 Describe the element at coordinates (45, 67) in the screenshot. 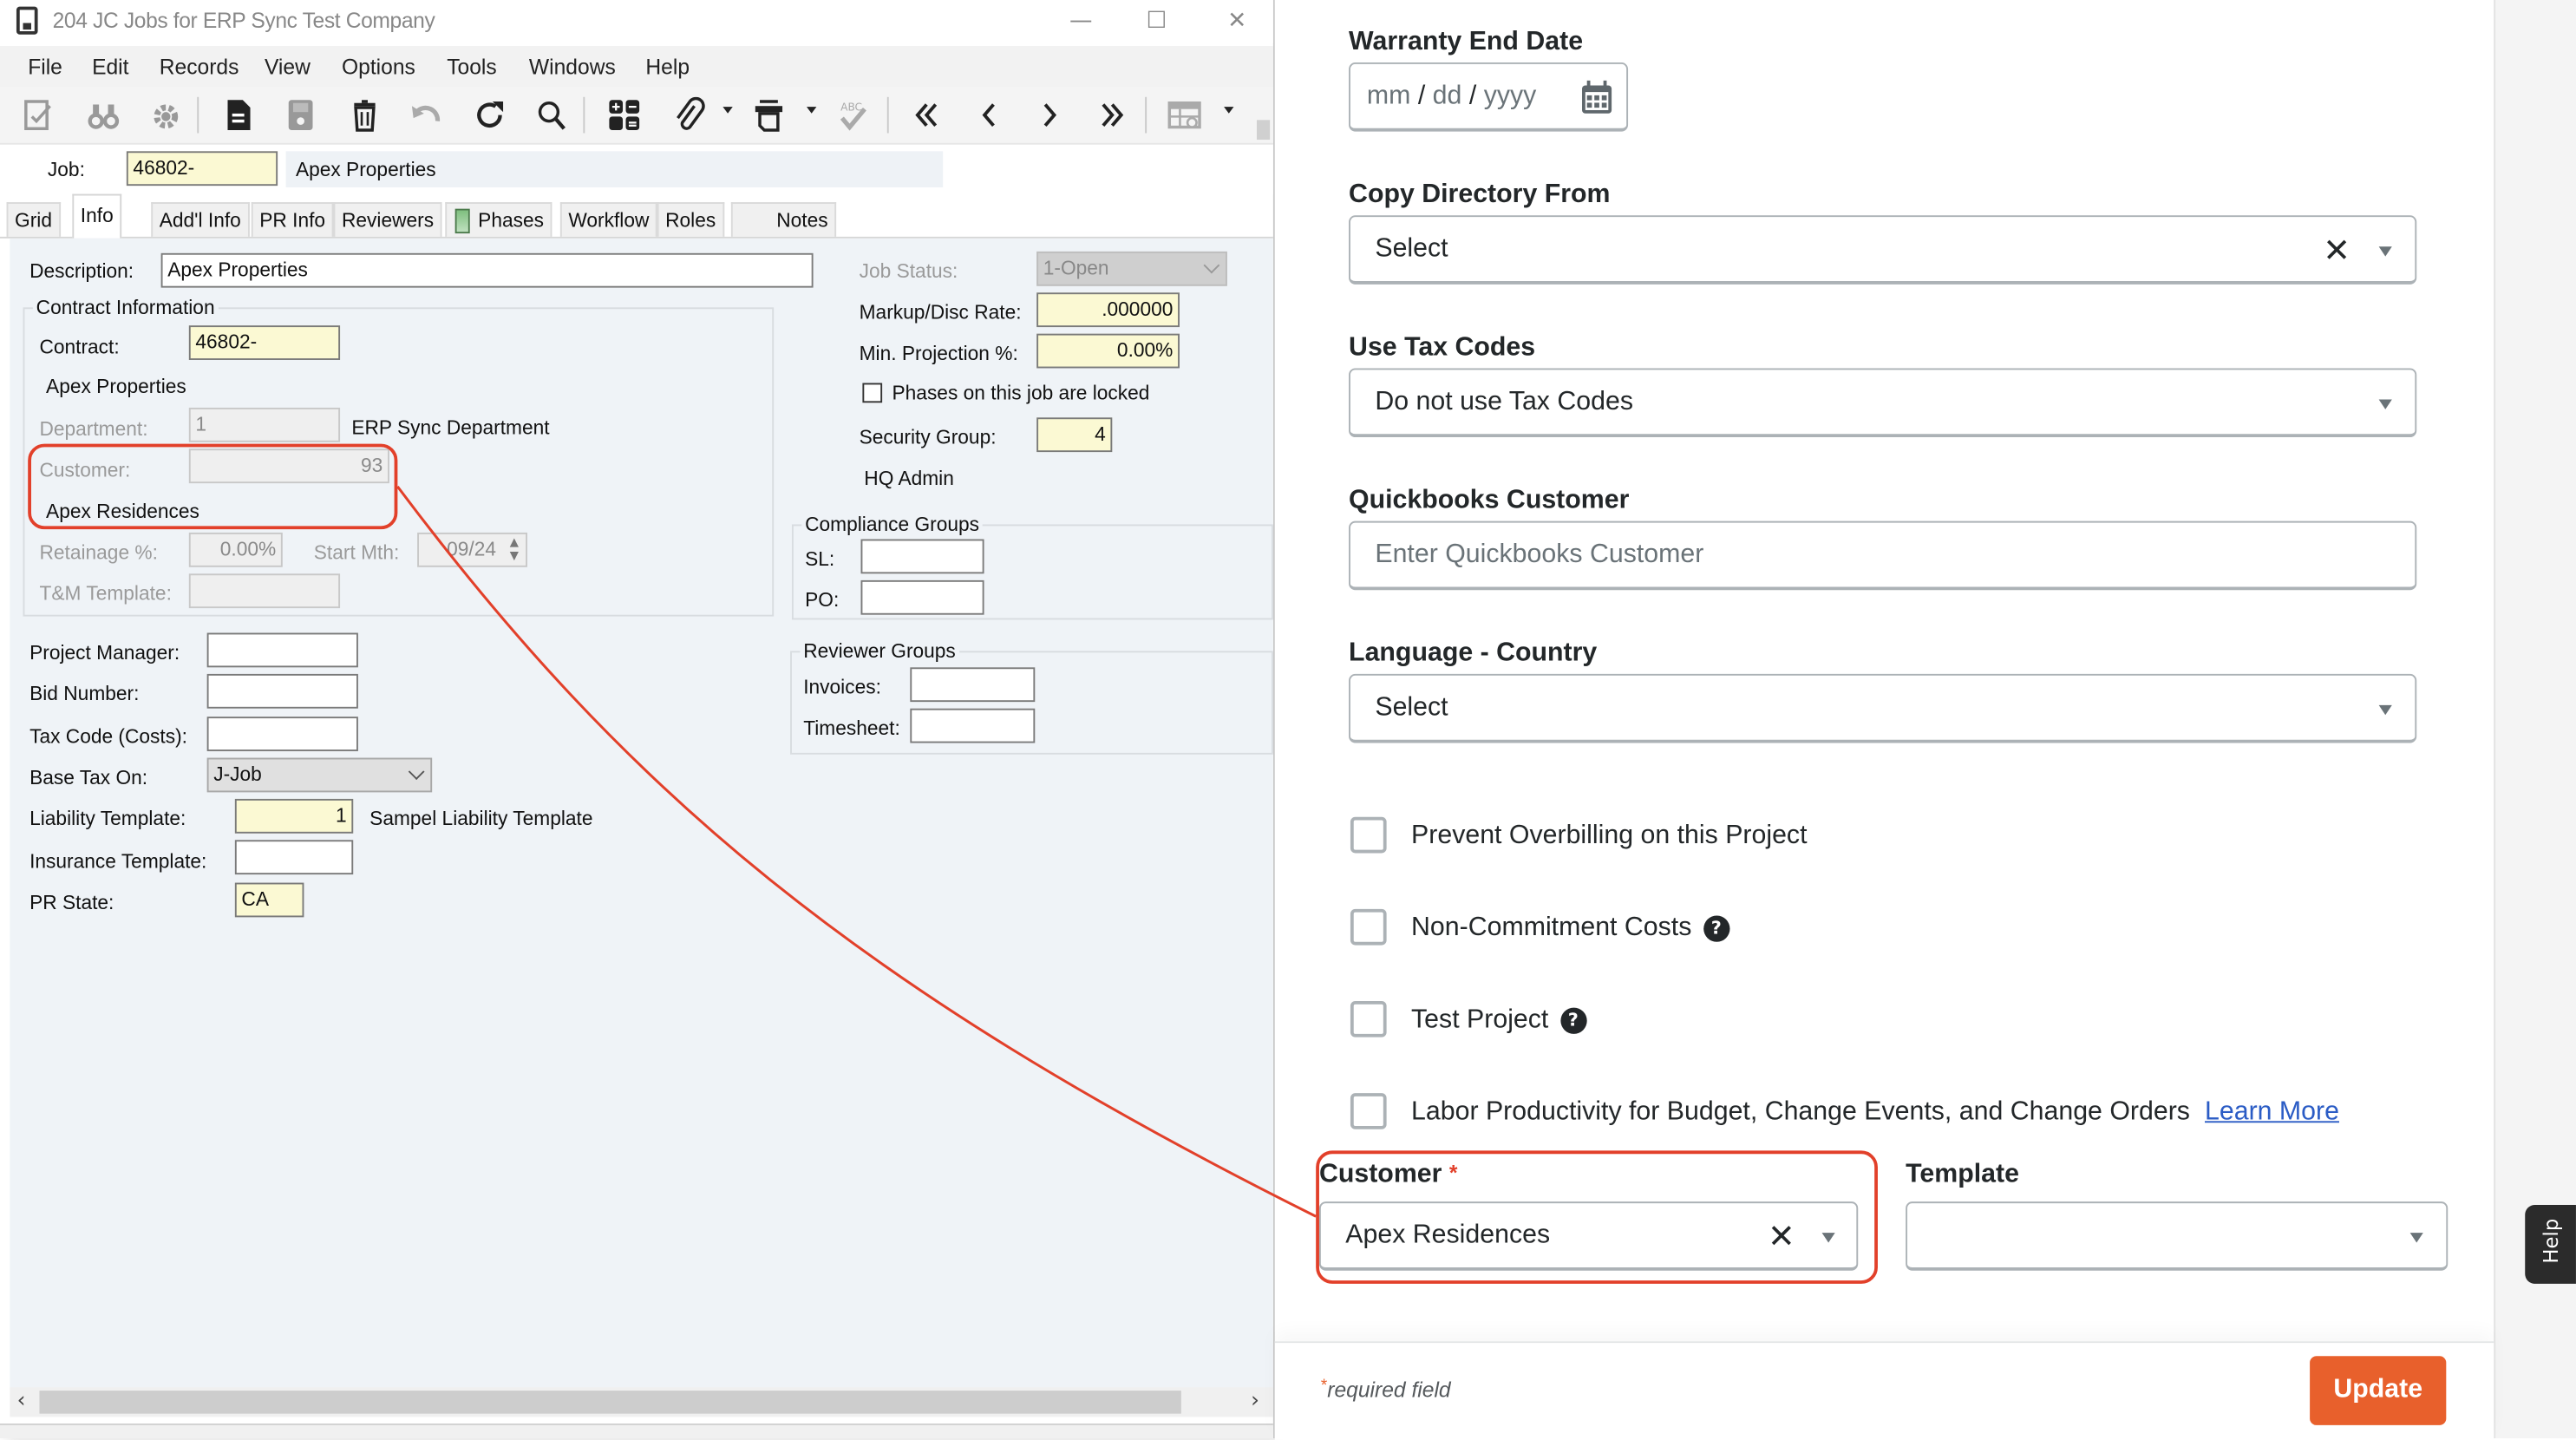

I see `menu-file: File` at that location.